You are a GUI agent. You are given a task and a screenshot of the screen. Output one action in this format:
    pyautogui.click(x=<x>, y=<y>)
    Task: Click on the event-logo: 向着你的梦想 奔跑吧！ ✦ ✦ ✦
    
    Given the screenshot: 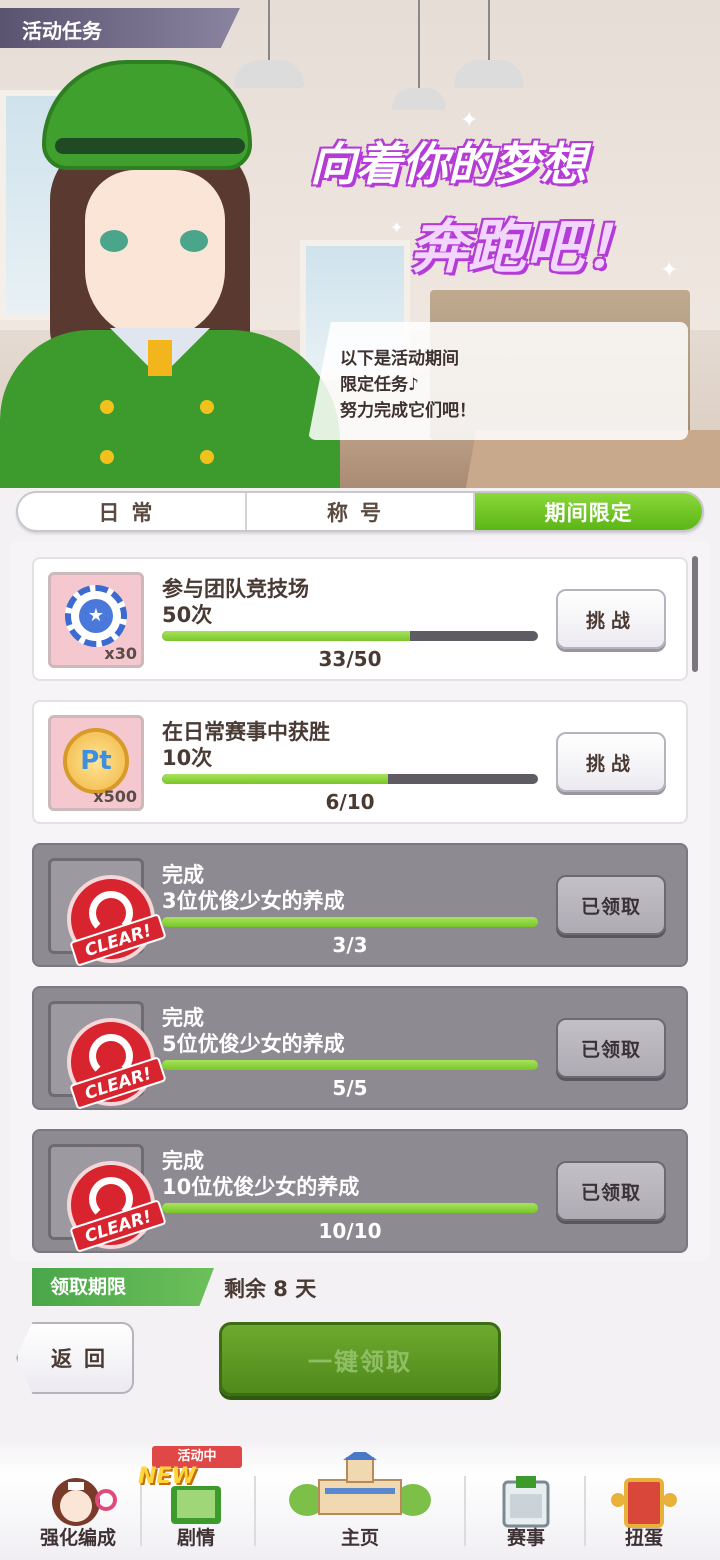 What is the action you would take?
    pyautogui.click(x=500, y=198)
    